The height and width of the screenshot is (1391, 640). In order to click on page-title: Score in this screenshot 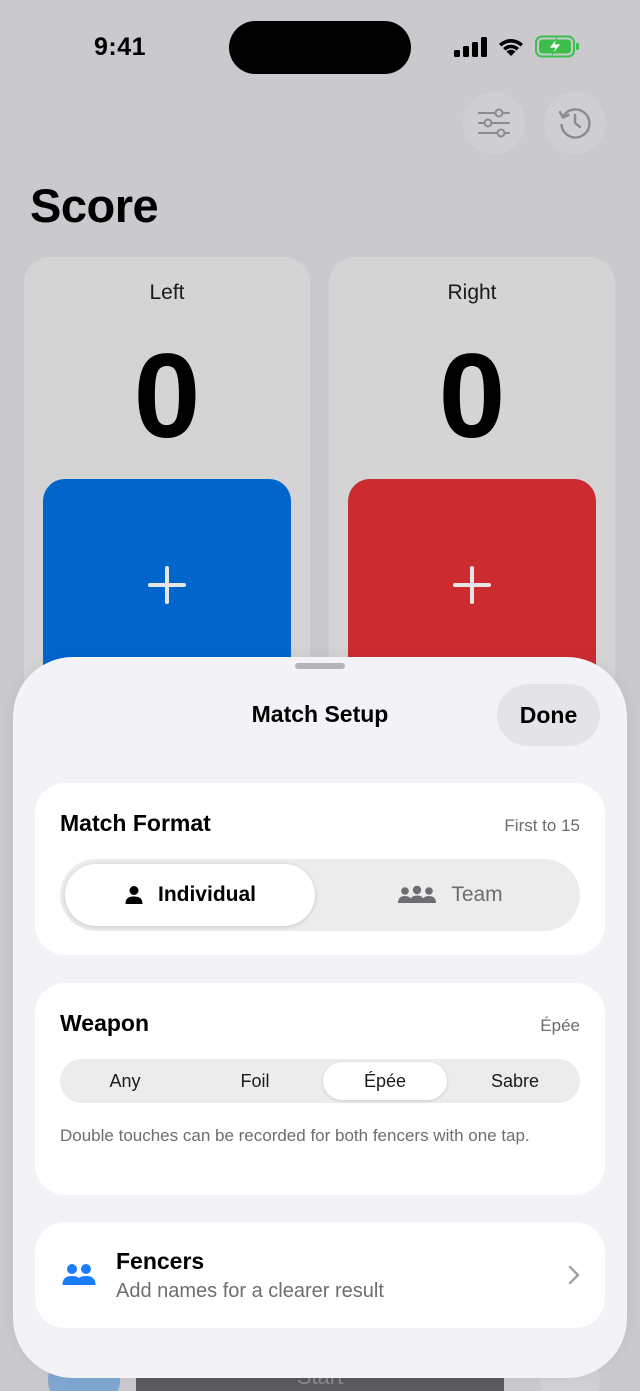, I will do `click(94, 205)`.